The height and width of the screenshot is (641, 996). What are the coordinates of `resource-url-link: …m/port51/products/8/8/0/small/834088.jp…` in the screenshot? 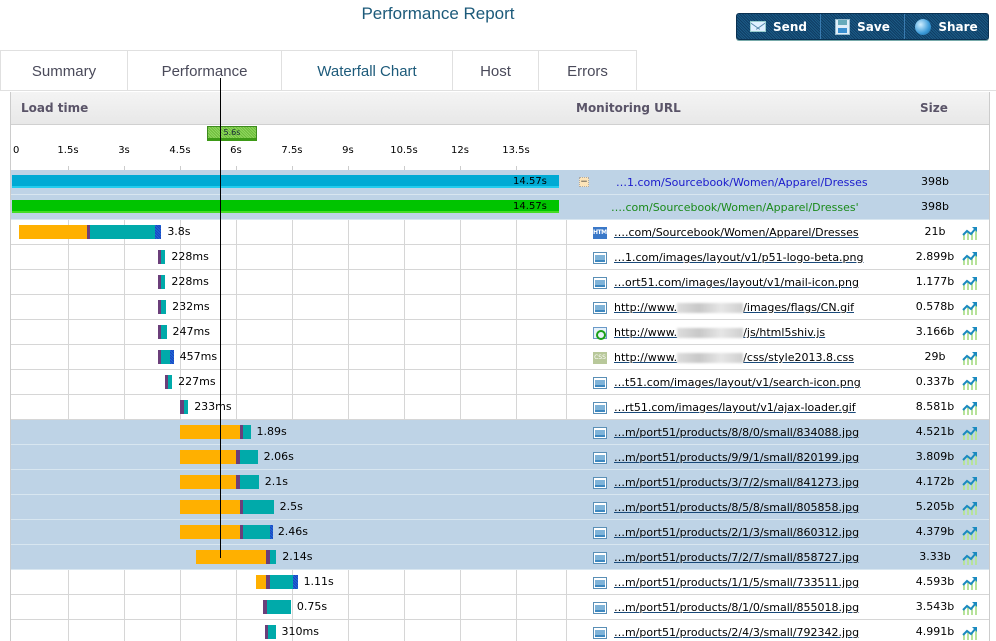 It's located at (736, 432).